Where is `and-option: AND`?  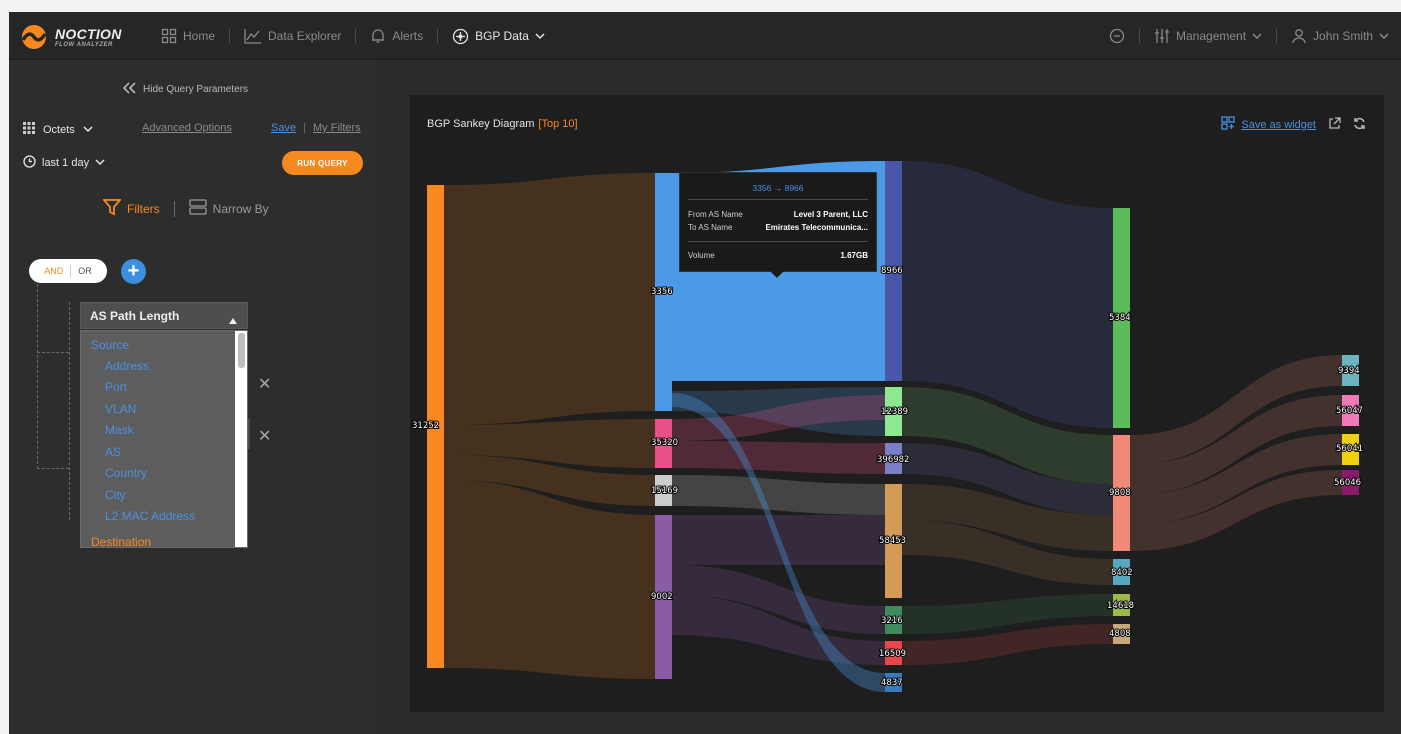 and-option: AND is located at coordinates (53, 271).